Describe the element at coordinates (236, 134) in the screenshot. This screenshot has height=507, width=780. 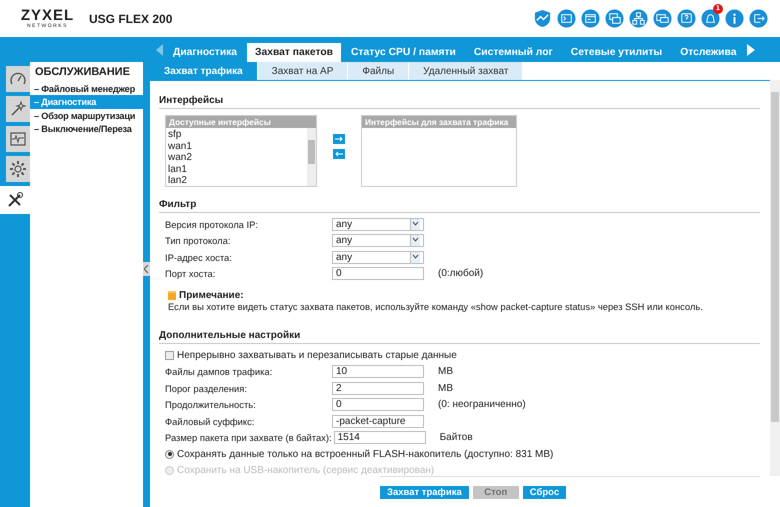
I see `list-item: sfp` at that location.